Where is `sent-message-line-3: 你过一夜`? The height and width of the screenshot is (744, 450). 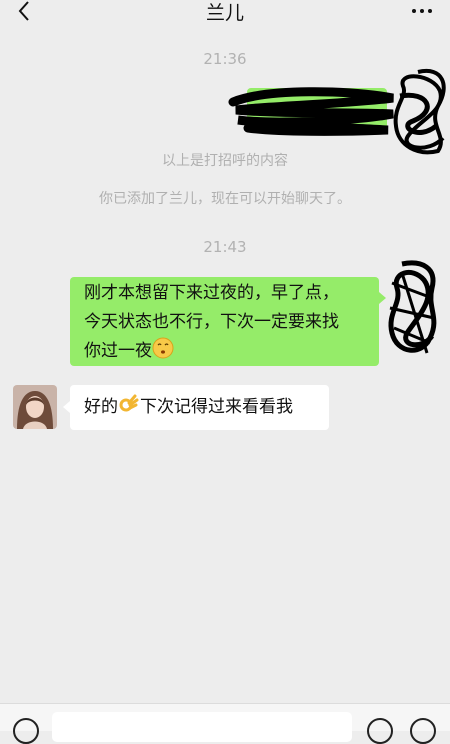
sent-message-line-3: 你过一夜 is located at coordinates (118, 351).